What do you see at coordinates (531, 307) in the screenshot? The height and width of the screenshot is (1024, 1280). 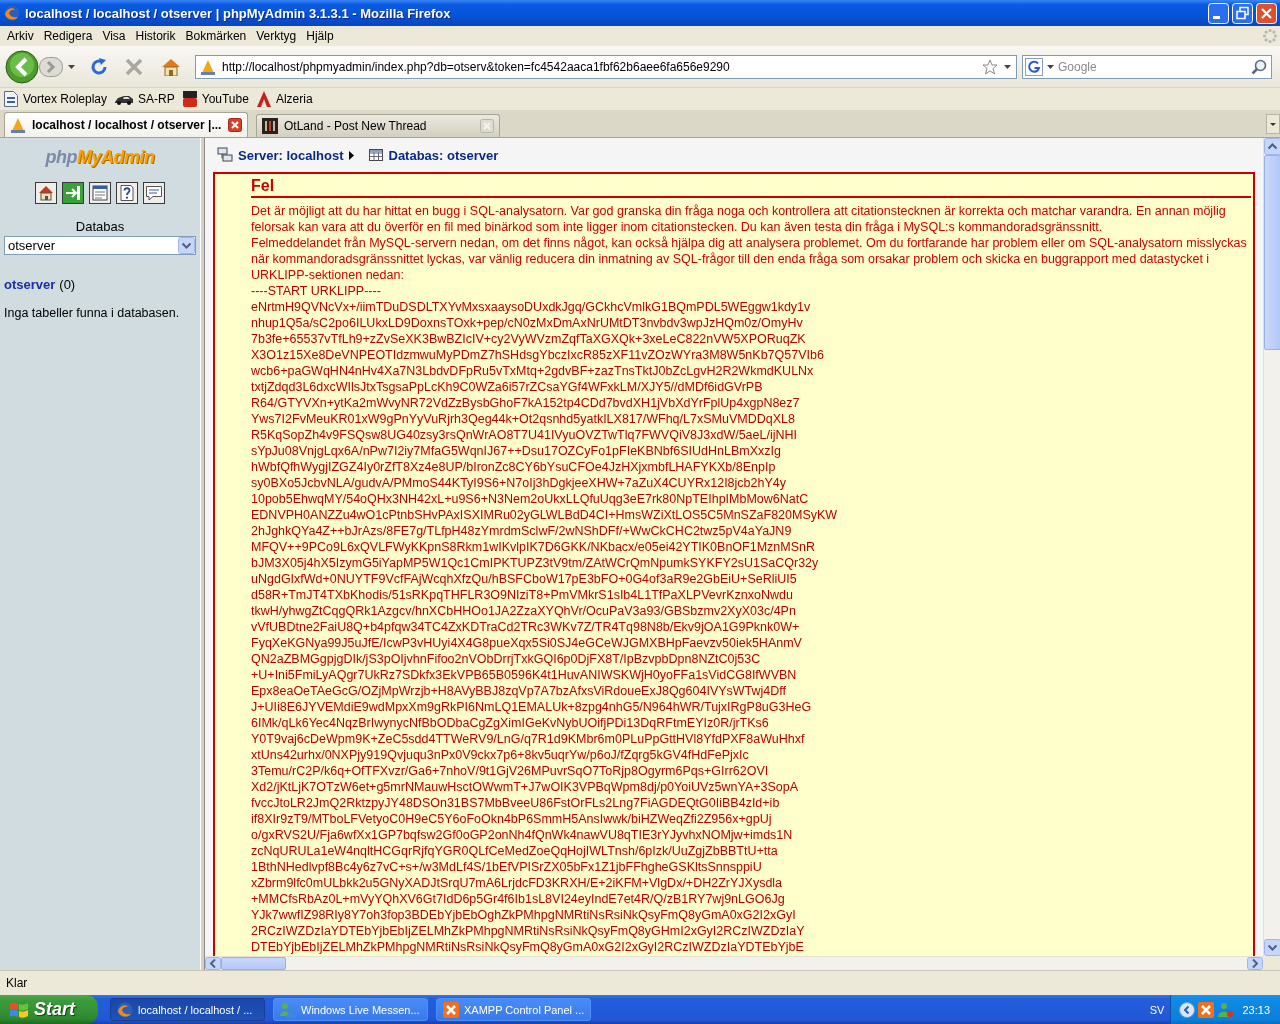 I see `encoded-text-line: eNrtmH9QVNcVx+/iimTDuDSDLTXYvMxsxaaysoDUxdkJgq/GCkhcVmlkG1BQmPDL5WEggw1kdy1v` at bounding box center [531, 307].